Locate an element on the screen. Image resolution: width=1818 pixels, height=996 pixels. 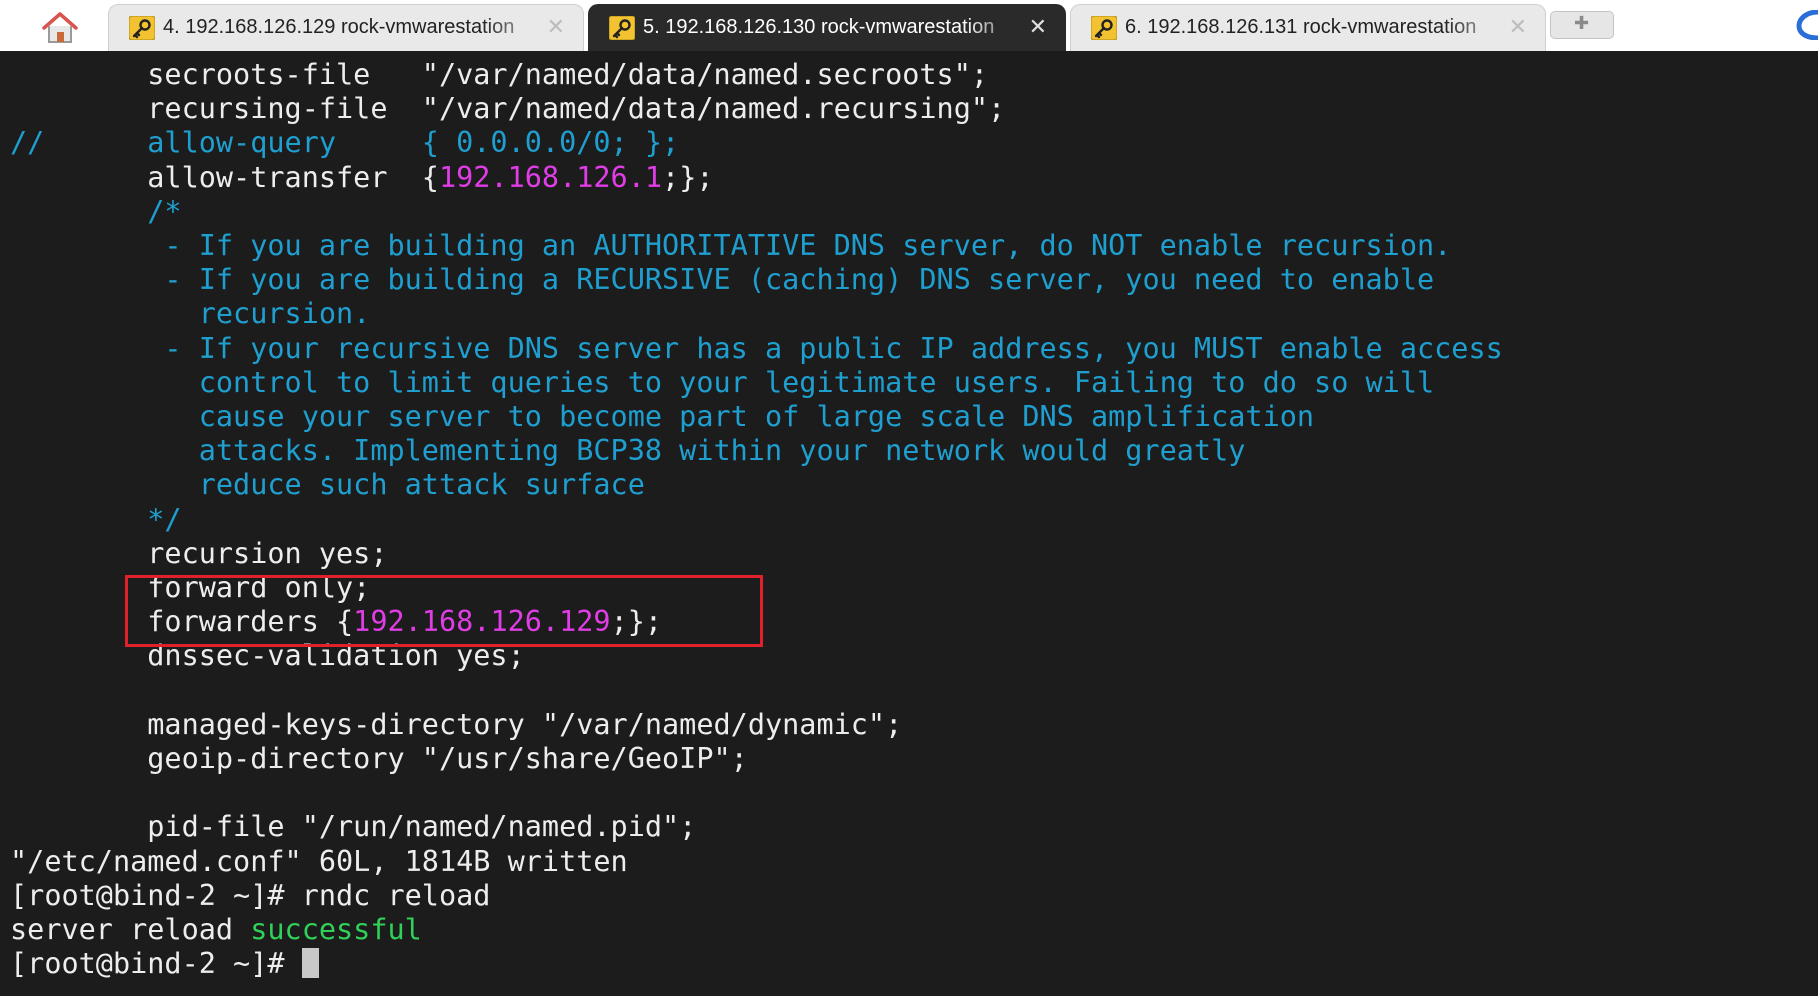
terminal-line: server reload successful is located at coordinates (216, 929).